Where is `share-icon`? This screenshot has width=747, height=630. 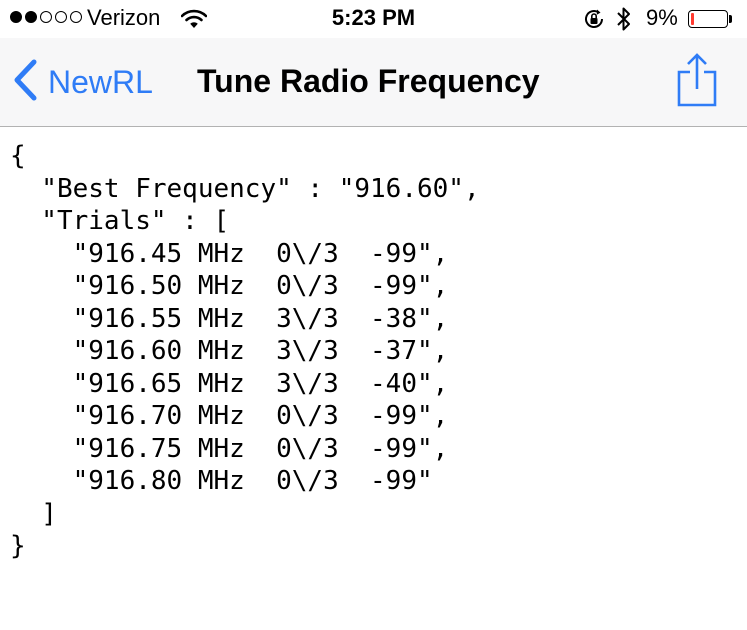 share-icon is located at coordinates (697, 82).